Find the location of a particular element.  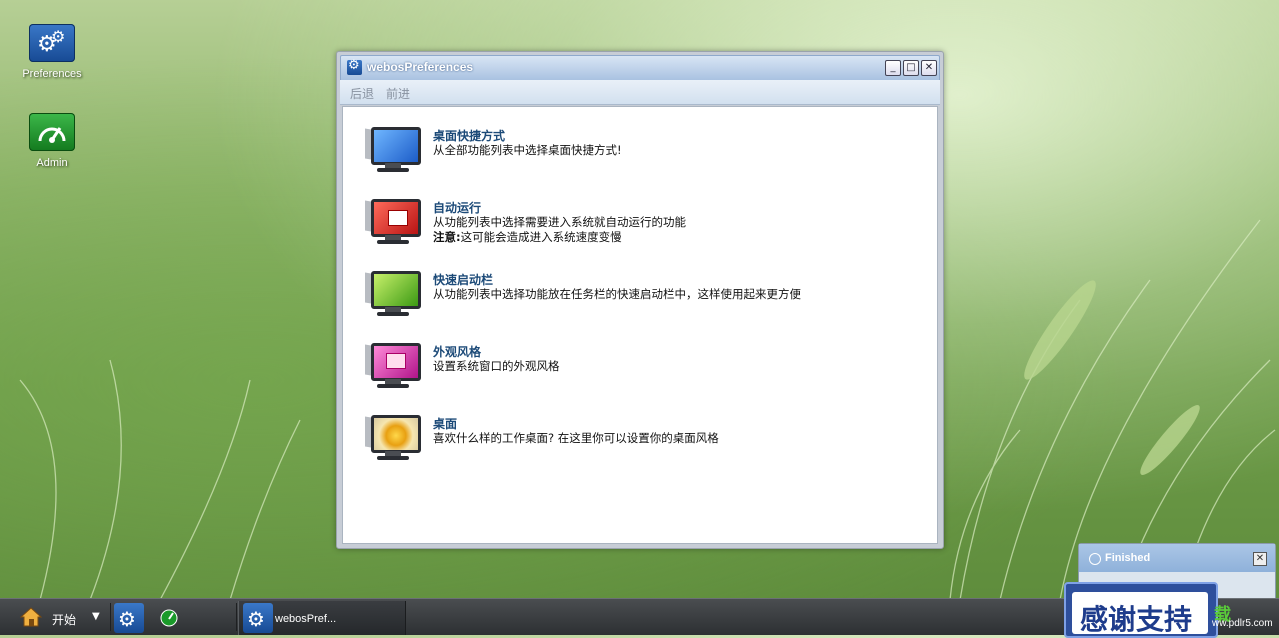

start-label: 开始 is located at coordinates (64, 620).